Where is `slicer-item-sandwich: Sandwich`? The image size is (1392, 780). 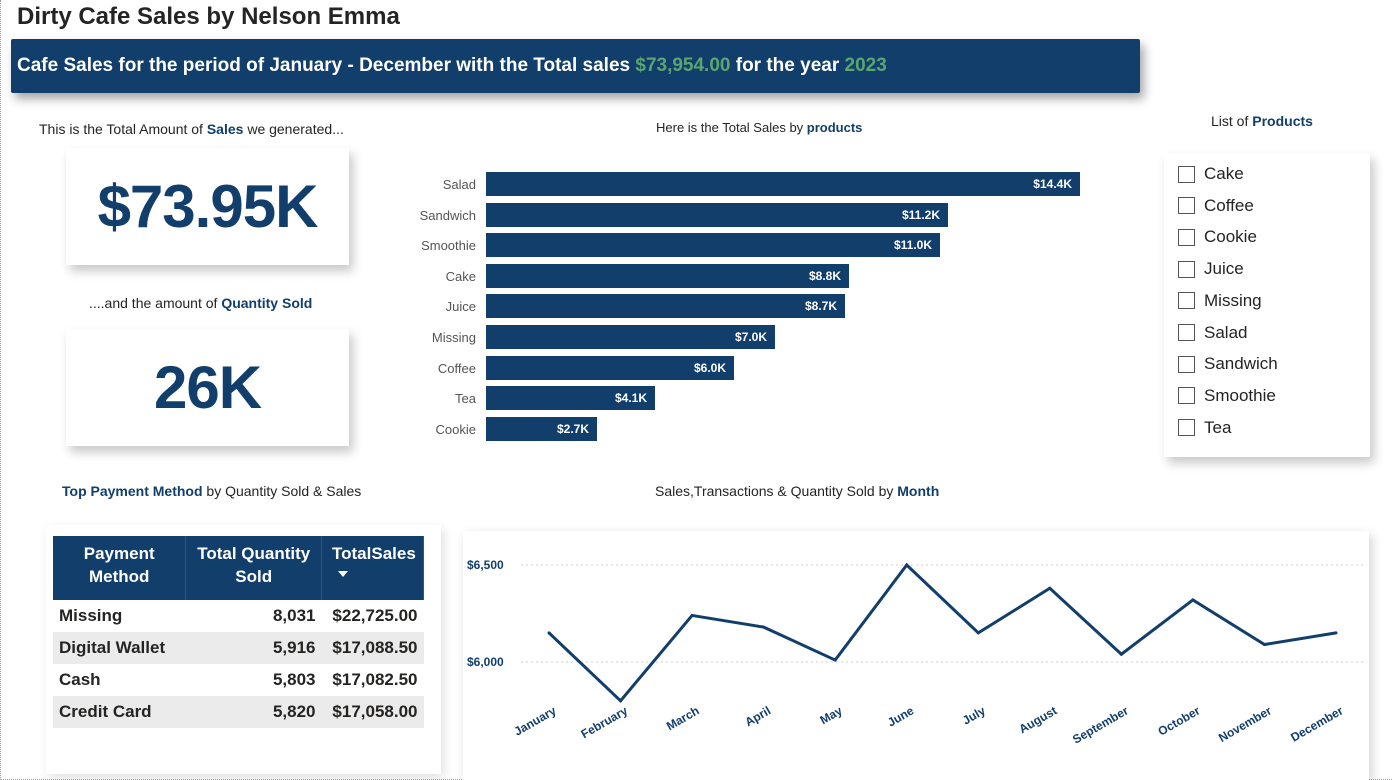
slicer-item-sandwich: Sandwich is located at coordinates (1228, 364).